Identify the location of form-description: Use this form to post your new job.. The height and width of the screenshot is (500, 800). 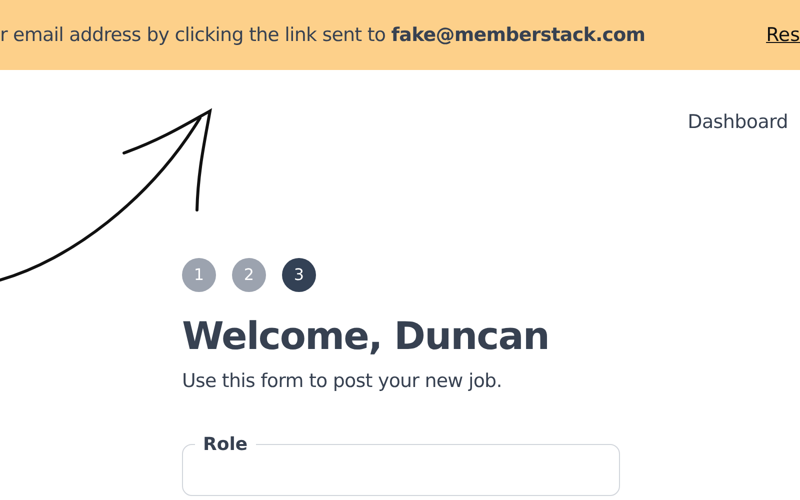
(342, 381).